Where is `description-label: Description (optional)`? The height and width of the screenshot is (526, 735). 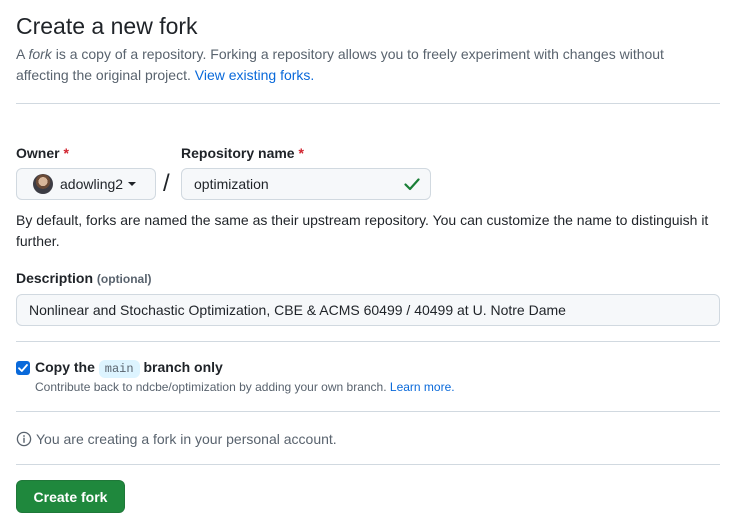 description-label: Description (optional) is located at coordinates (84, 278).